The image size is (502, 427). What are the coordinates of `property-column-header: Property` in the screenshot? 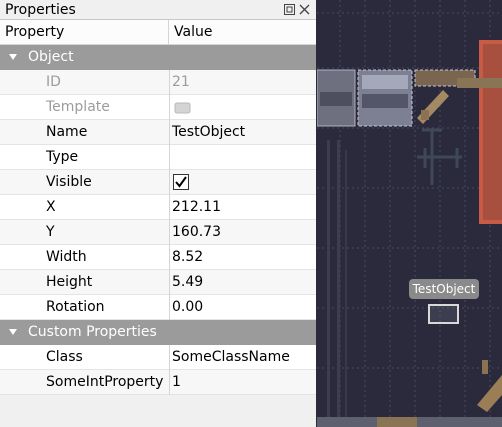 It's located at (84, 32).